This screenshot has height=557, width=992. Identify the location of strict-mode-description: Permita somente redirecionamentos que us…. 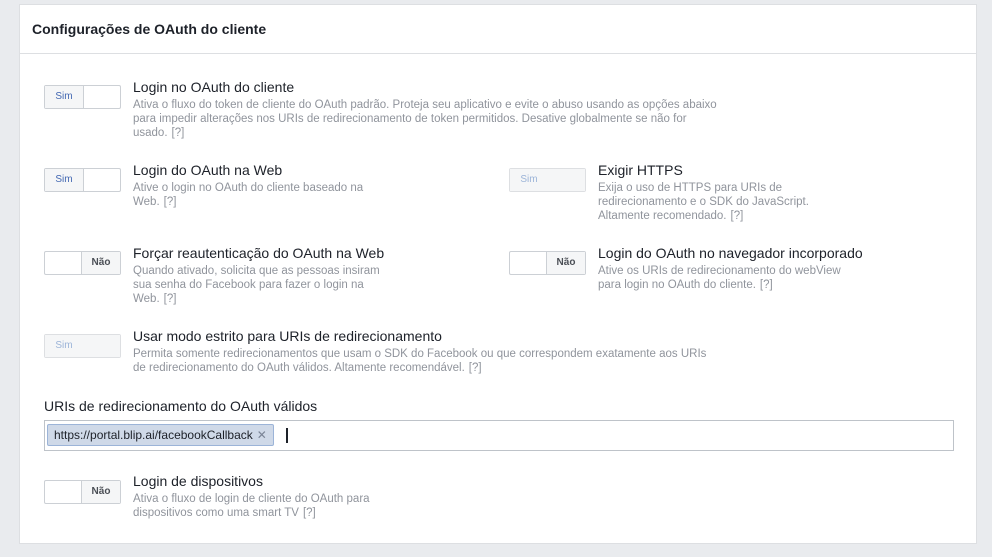
(425, 361).